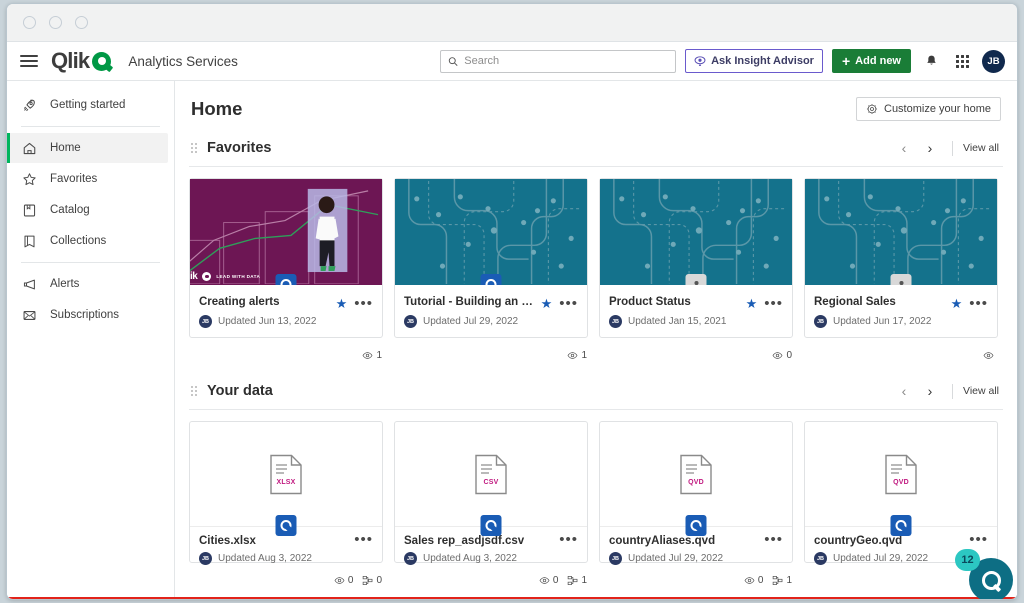 This screenshot has height=603, width=1024. Describe the element at coordinates (29, 61) in the screenshot. I see `hamburger-icon` at that location.